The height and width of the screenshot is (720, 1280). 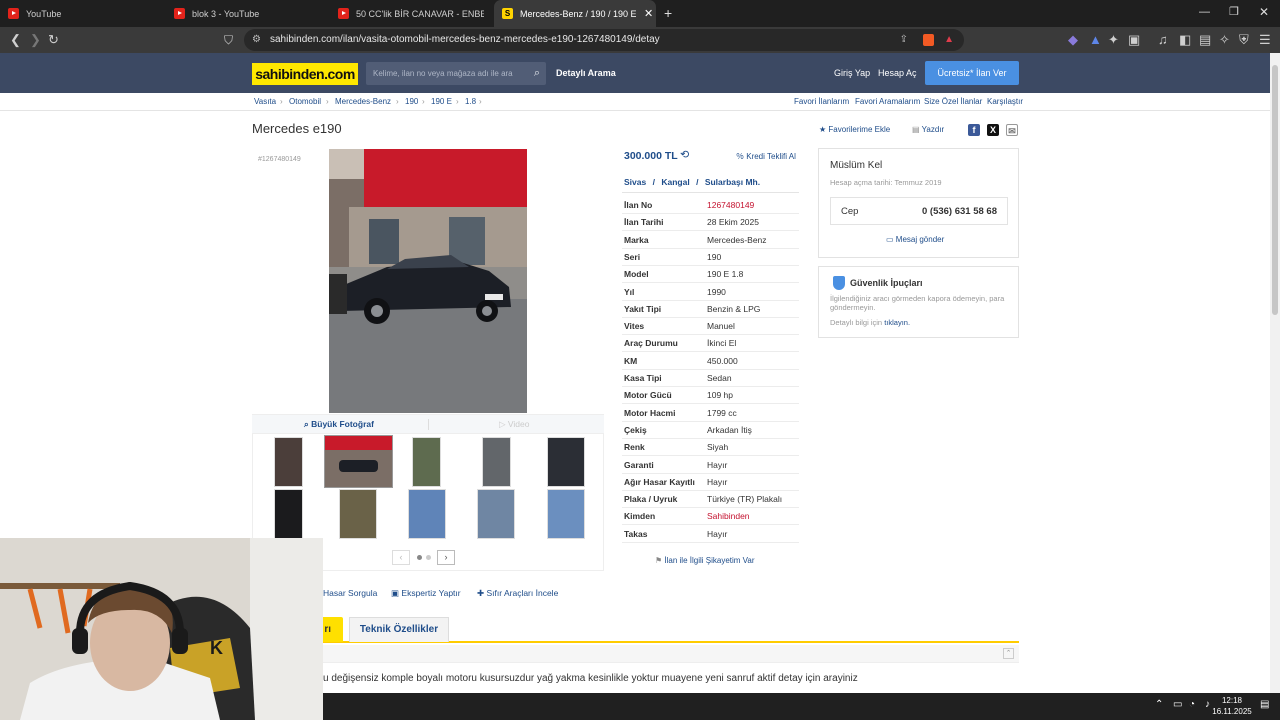 What do you see at coordinates (470, 101) in the screenshot?
I see `breadcrumb-item: 1.8` at bounding box center [470, 101].